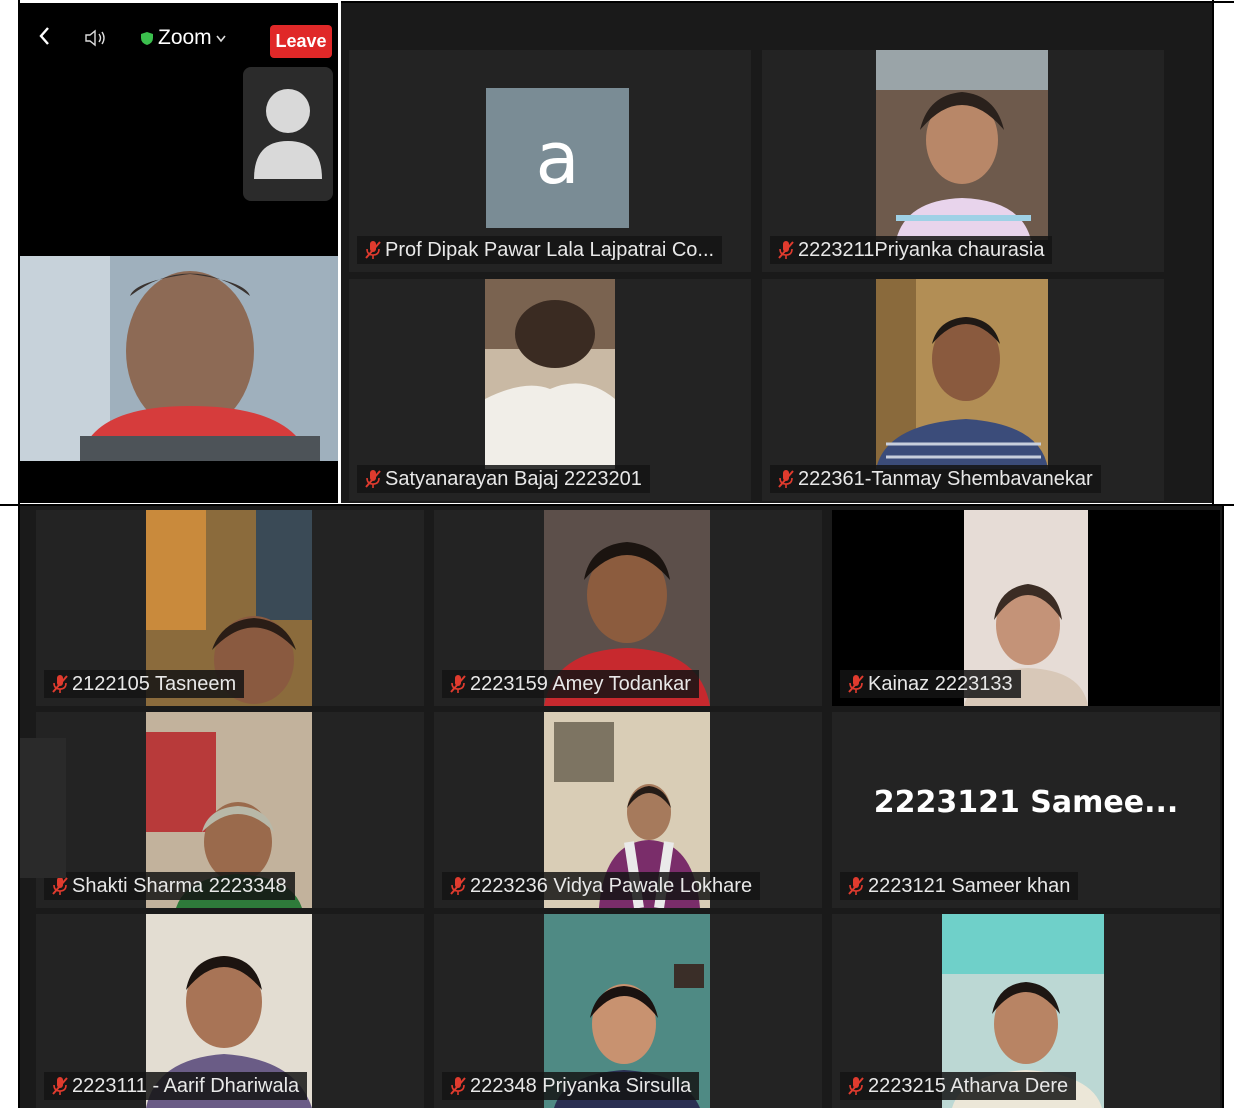 The height and width of the screenshot is (1108, 1234). What do you see at coordinates (96, 38) in the screenshot?
I see `speaker-icon` at bounding box center [96, 38].